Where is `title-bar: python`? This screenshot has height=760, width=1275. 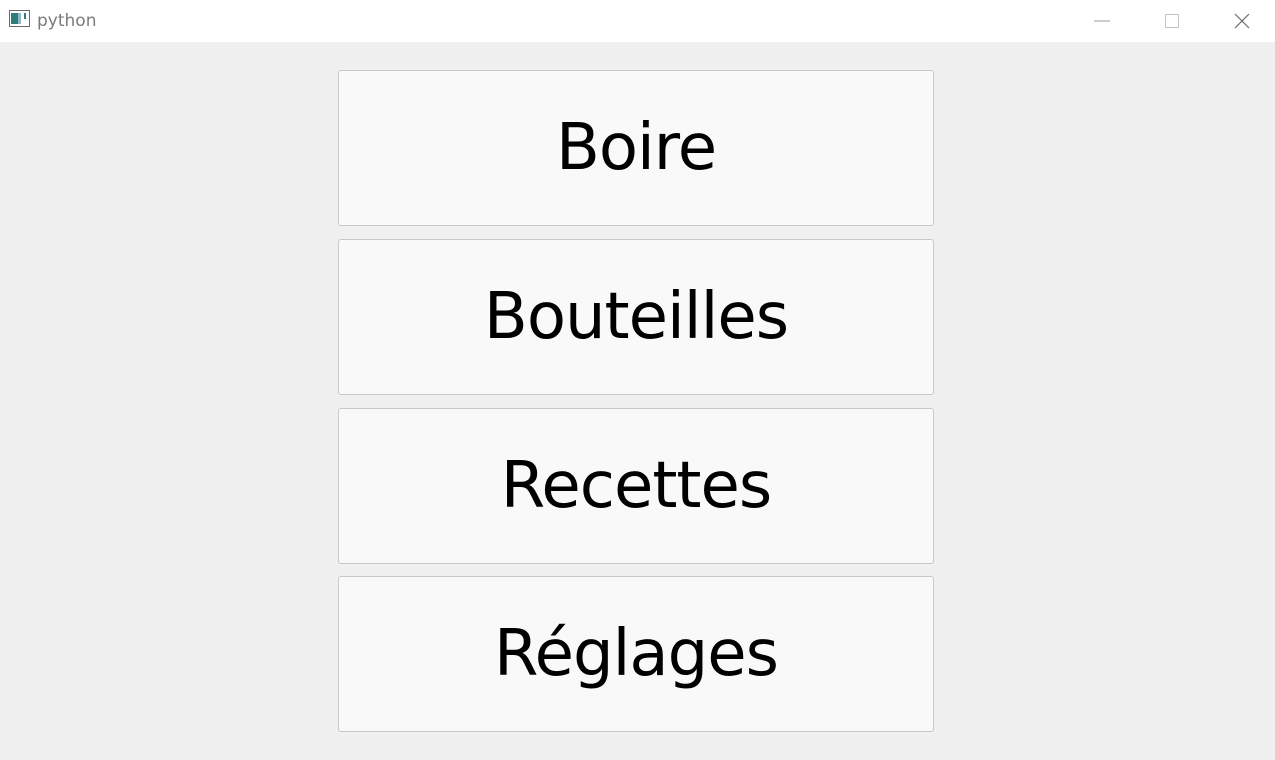 title-bar: python is located at coordinates (637, 21).